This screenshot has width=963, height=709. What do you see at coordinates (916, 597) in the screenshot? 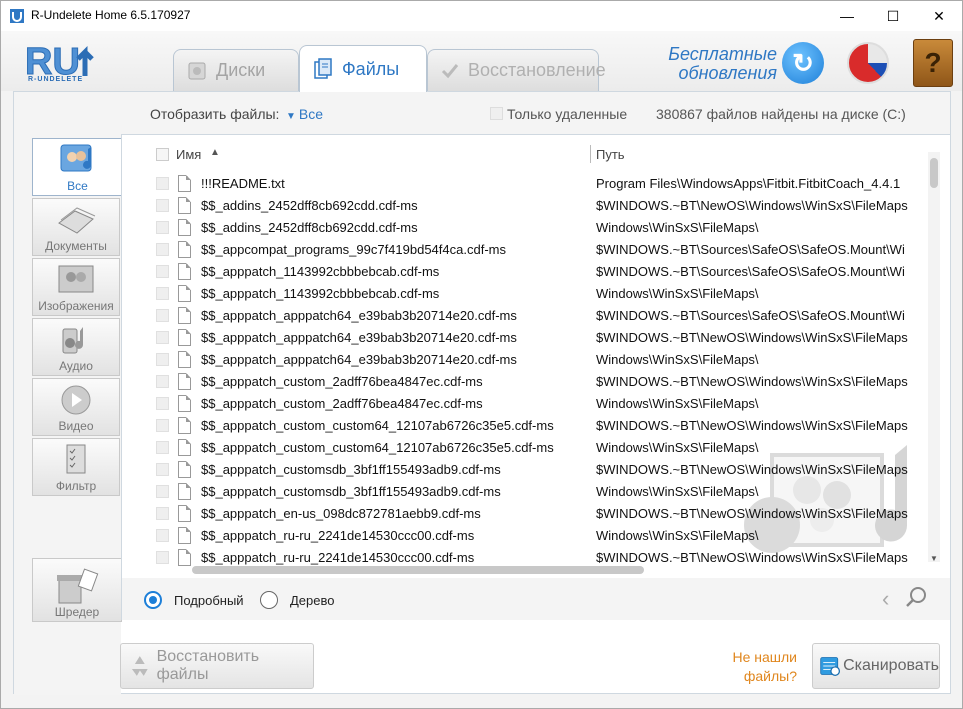
I see `search-icon` at bounding box center [916, 597].